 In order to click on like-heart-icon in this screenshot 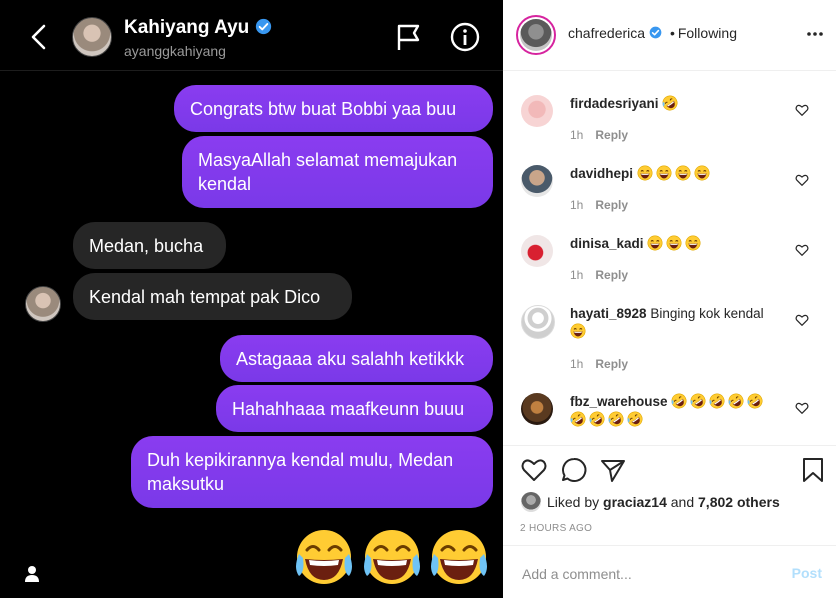, I will do `click(534, 470)`.